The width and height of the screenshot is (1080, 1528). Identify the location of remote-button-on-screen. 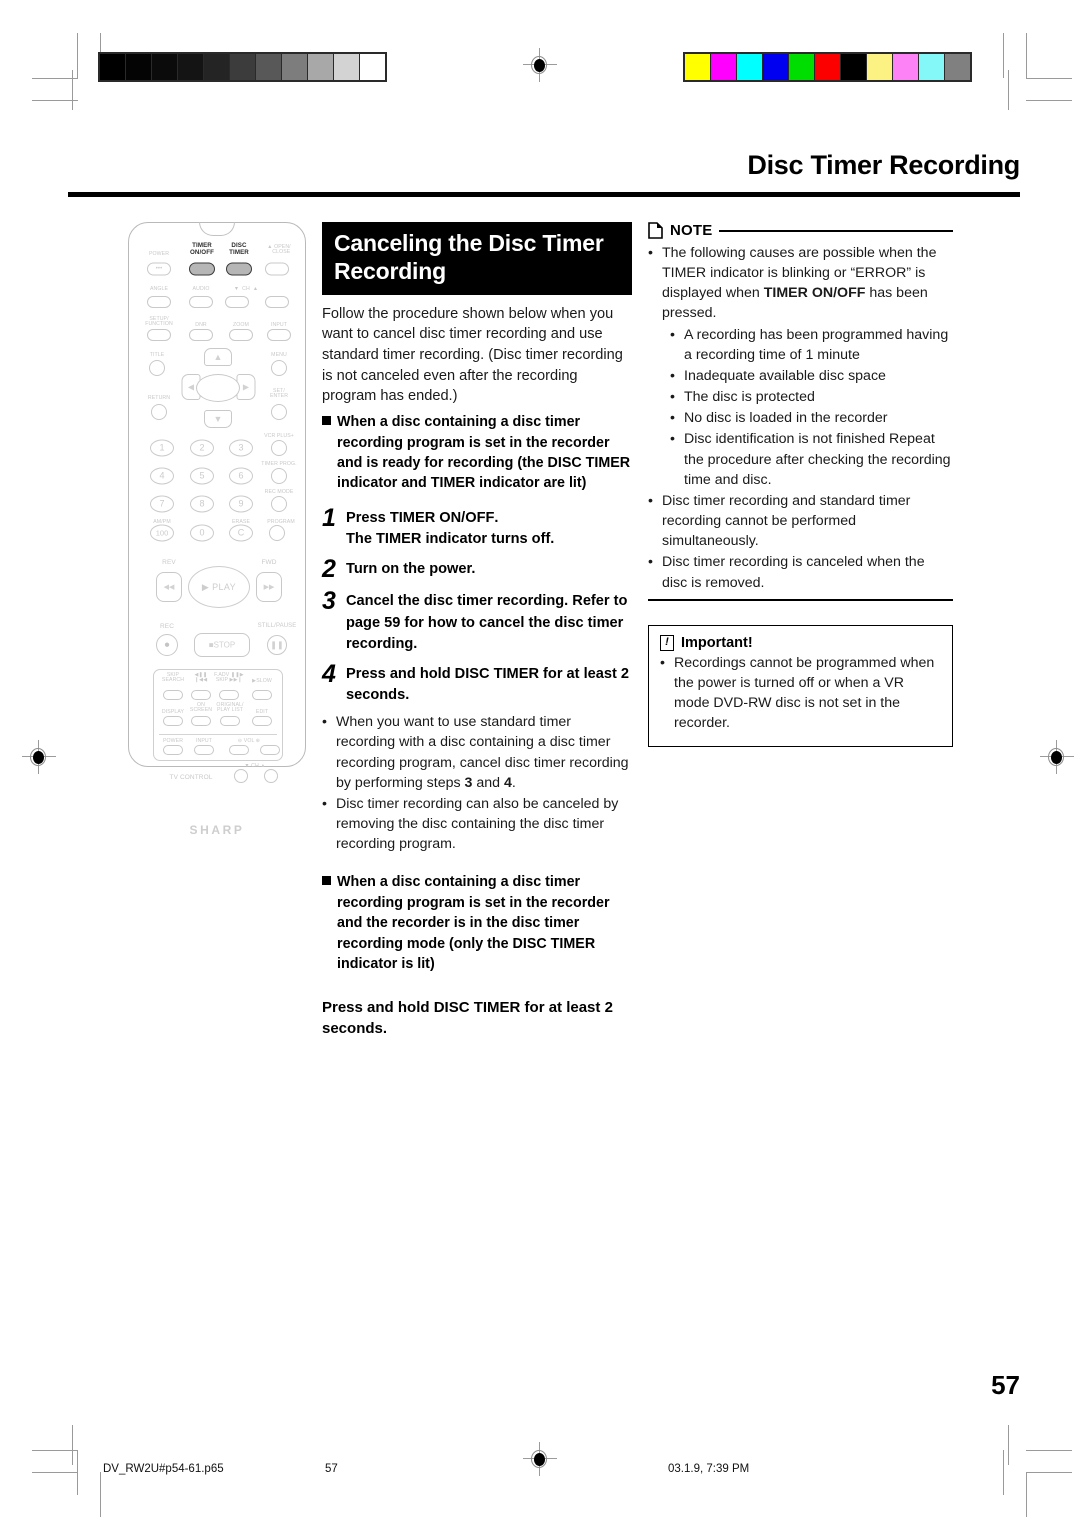
(201, 721).